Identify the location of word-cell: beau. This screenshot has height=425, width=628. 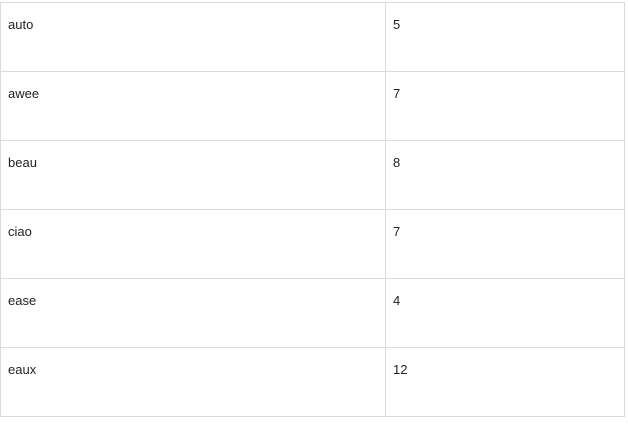
(193, 175).